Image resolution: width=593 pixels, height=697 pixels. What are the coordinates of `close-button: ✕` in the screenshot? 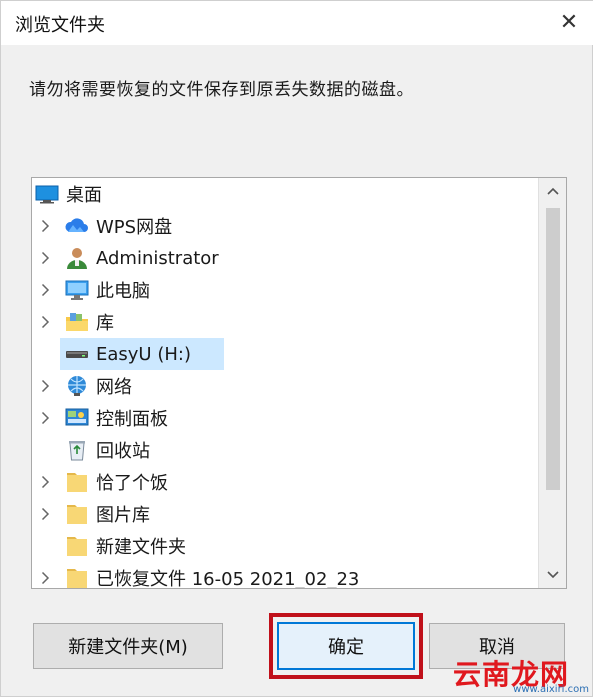 It's located at (569, 22).